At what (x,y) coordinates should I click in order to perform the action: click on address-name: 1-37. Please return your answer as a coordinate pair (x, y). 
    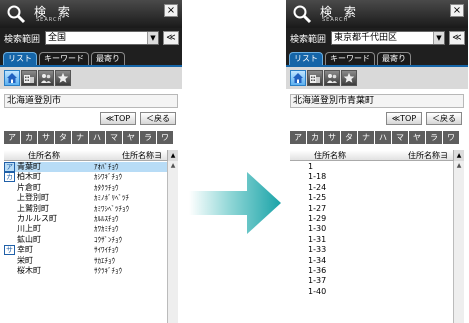
    Looking at the image, I should click on (317, 281).